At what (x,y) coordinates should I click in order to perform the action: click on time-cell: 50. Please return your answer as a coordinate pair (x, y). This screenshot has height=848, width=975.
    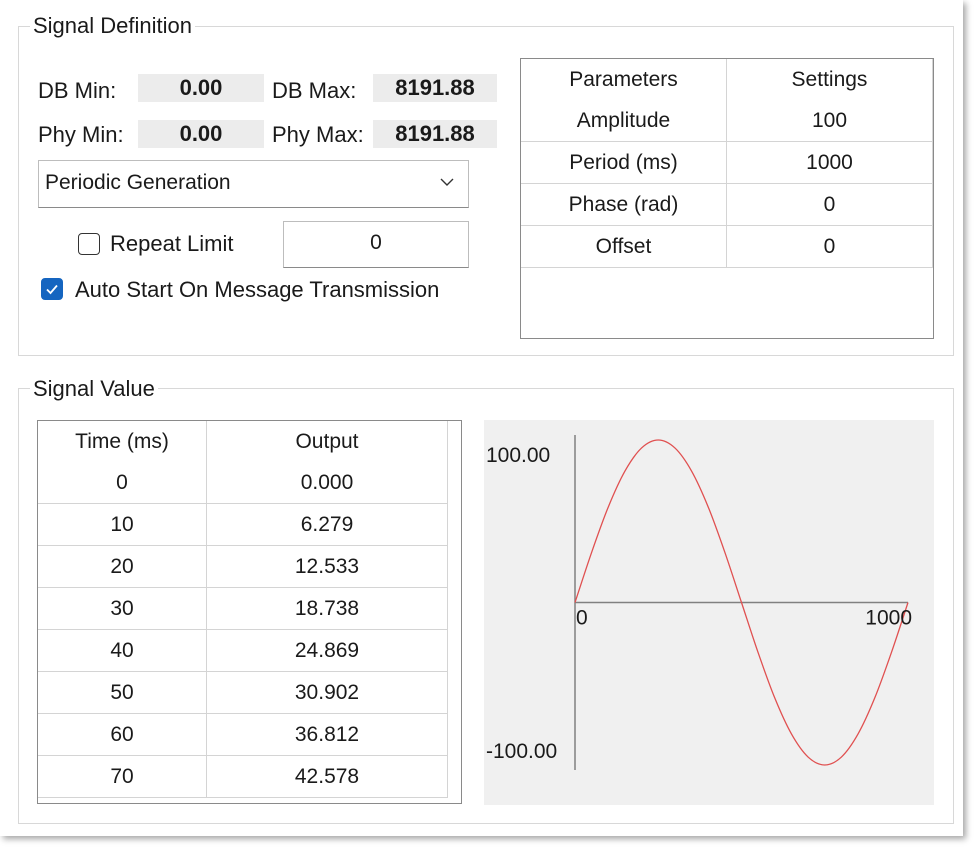
    Looking at the image, I should click on (122, 692).